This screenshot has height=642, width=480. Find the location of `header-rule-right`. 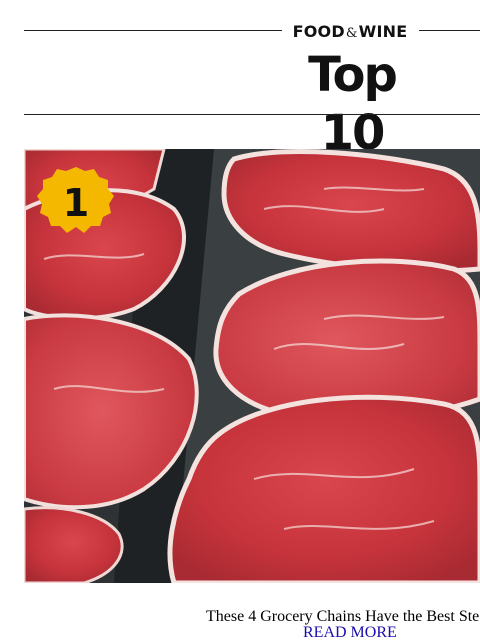

header-rule-right is located at coordinates (449, 30).